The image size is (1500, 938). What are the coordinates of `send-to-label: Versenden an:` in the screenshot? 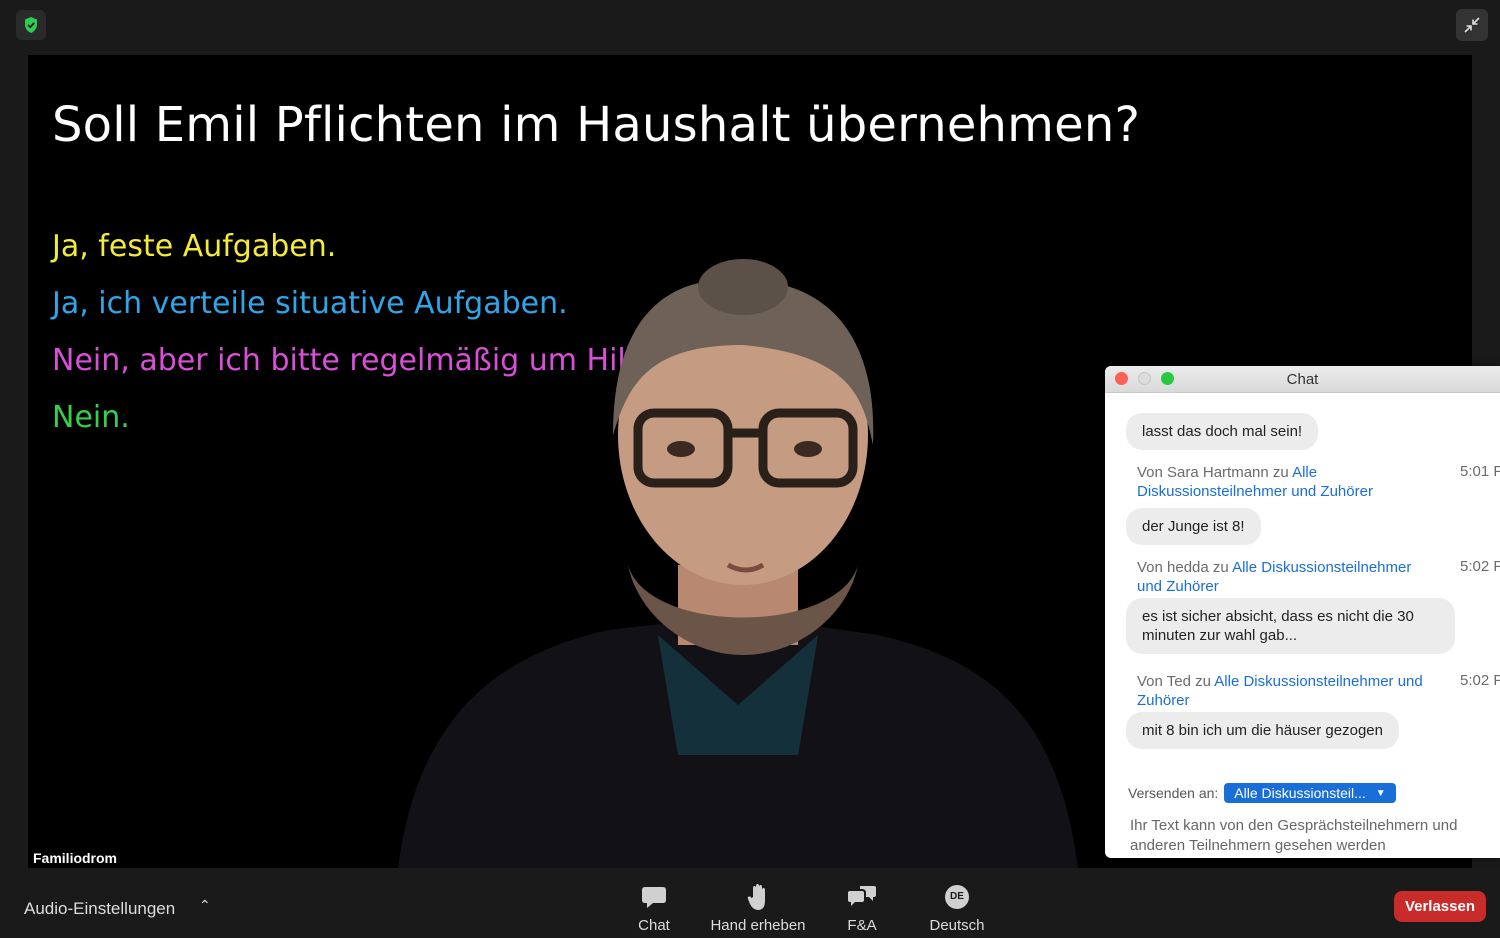 It's located at (1173, 793).